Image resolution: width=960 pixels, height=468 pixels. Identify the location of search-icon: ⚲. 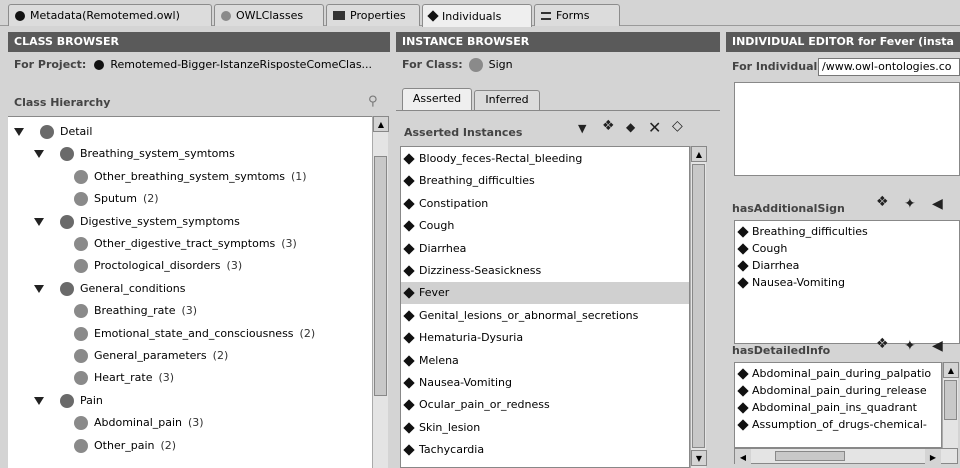
(373, 101).